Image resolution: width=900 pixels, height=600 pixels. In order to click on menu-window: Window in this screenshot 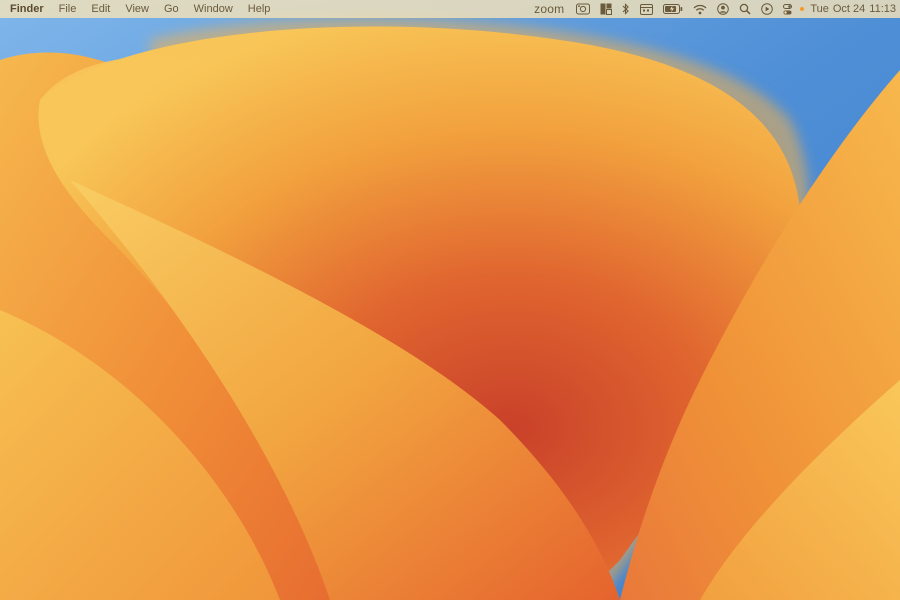, I will do `click(213, 9)`.